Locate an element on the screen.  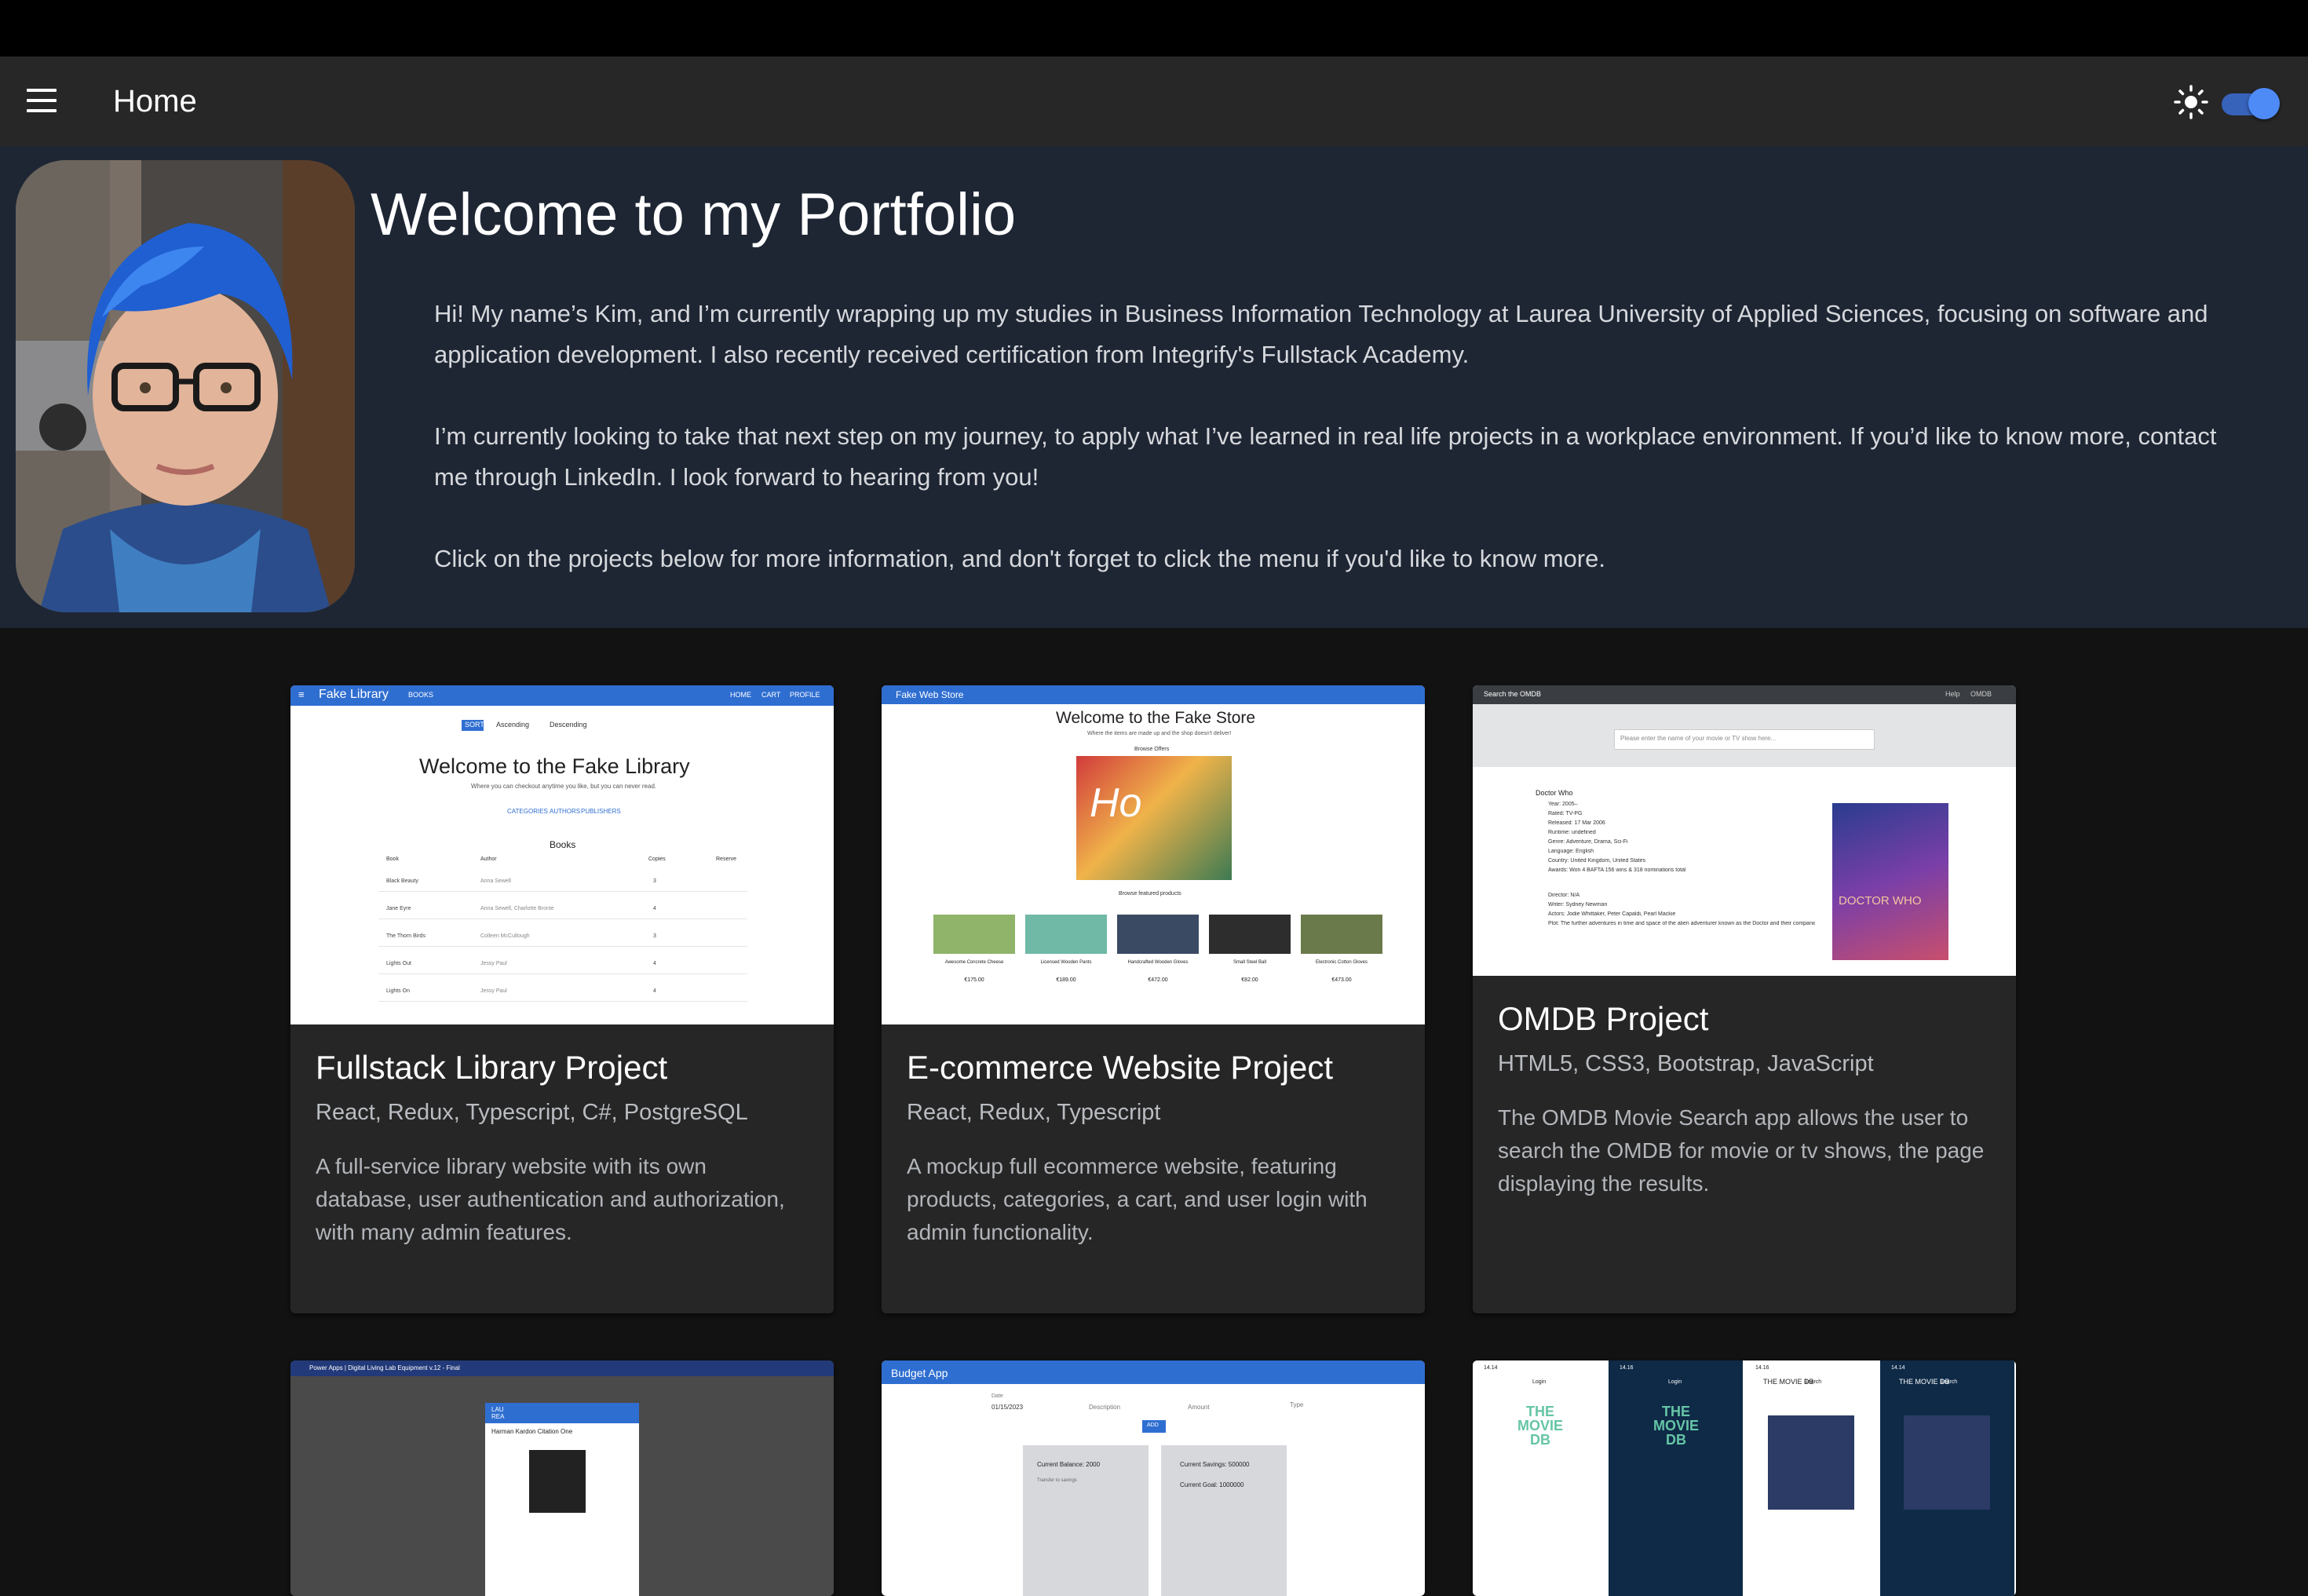
thumb-asc: Ascending is located at coordinates (513, 725).